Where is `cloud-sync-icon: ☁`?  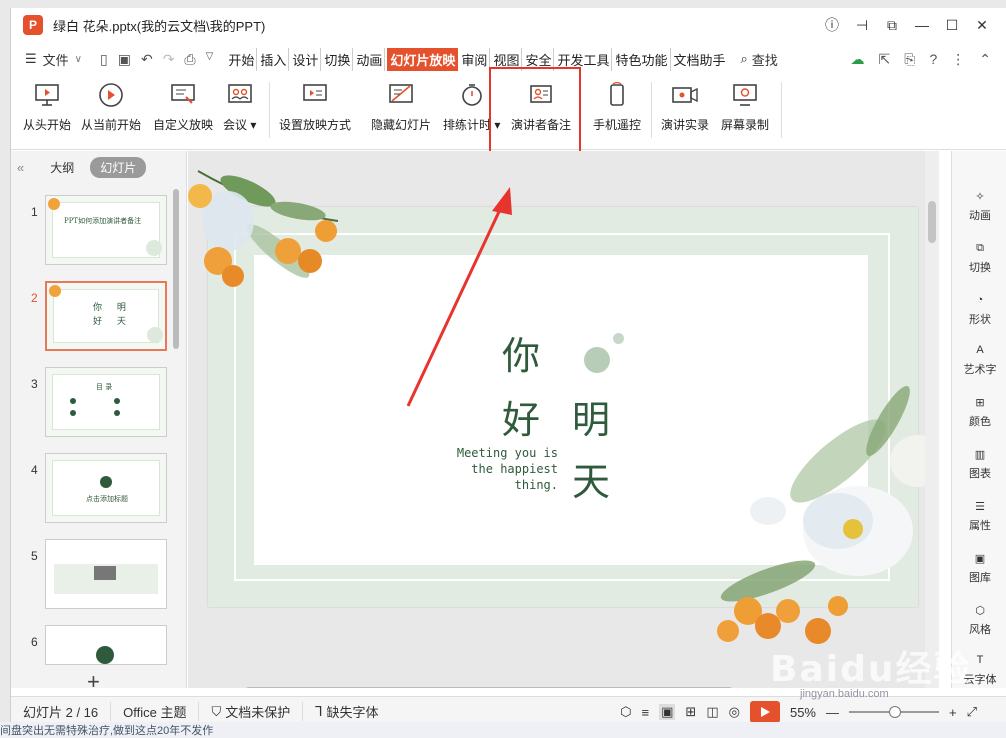
cloud-sync-icon: ☁ is located at coordinates (858, 59).